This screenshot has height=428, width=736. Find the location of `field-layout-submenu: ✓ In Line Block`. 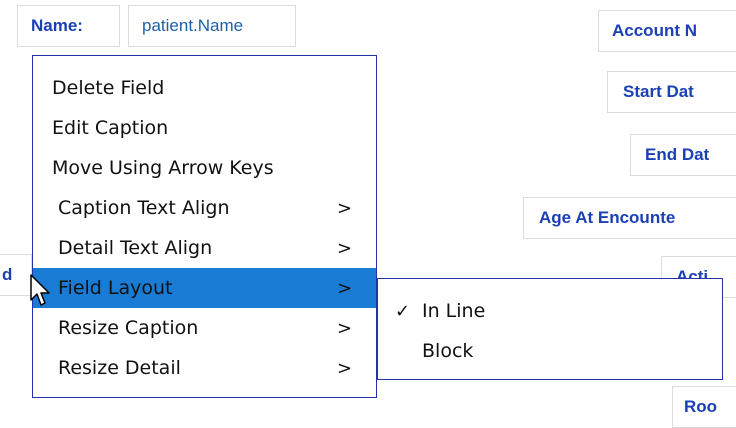

field-layout-submenu: ✓ In Line Block is located at coordinates (550, 329).